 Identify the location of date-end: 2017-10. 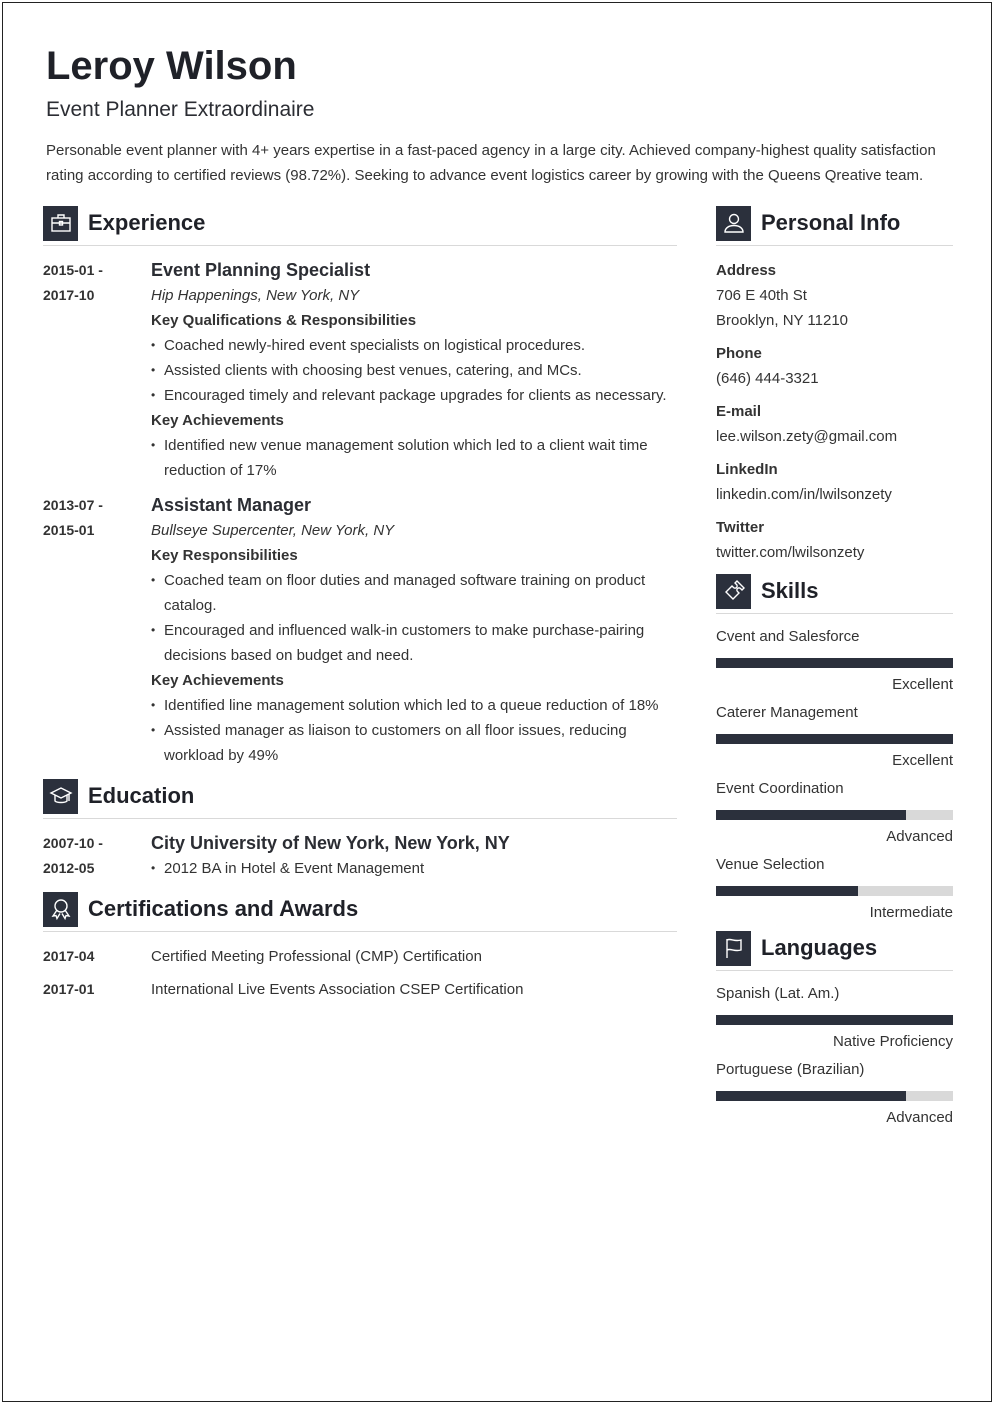
(69, 295).